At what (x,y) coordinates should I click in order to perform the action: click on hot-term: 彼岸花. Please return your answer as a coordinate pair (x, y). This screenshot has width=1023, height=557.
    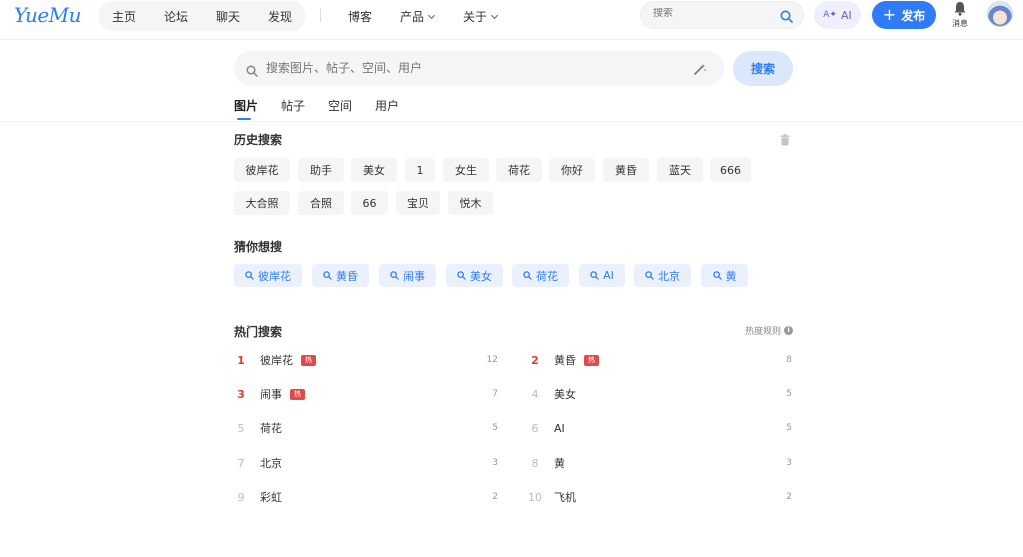
    Looking at the image, I should click on (276, 360).